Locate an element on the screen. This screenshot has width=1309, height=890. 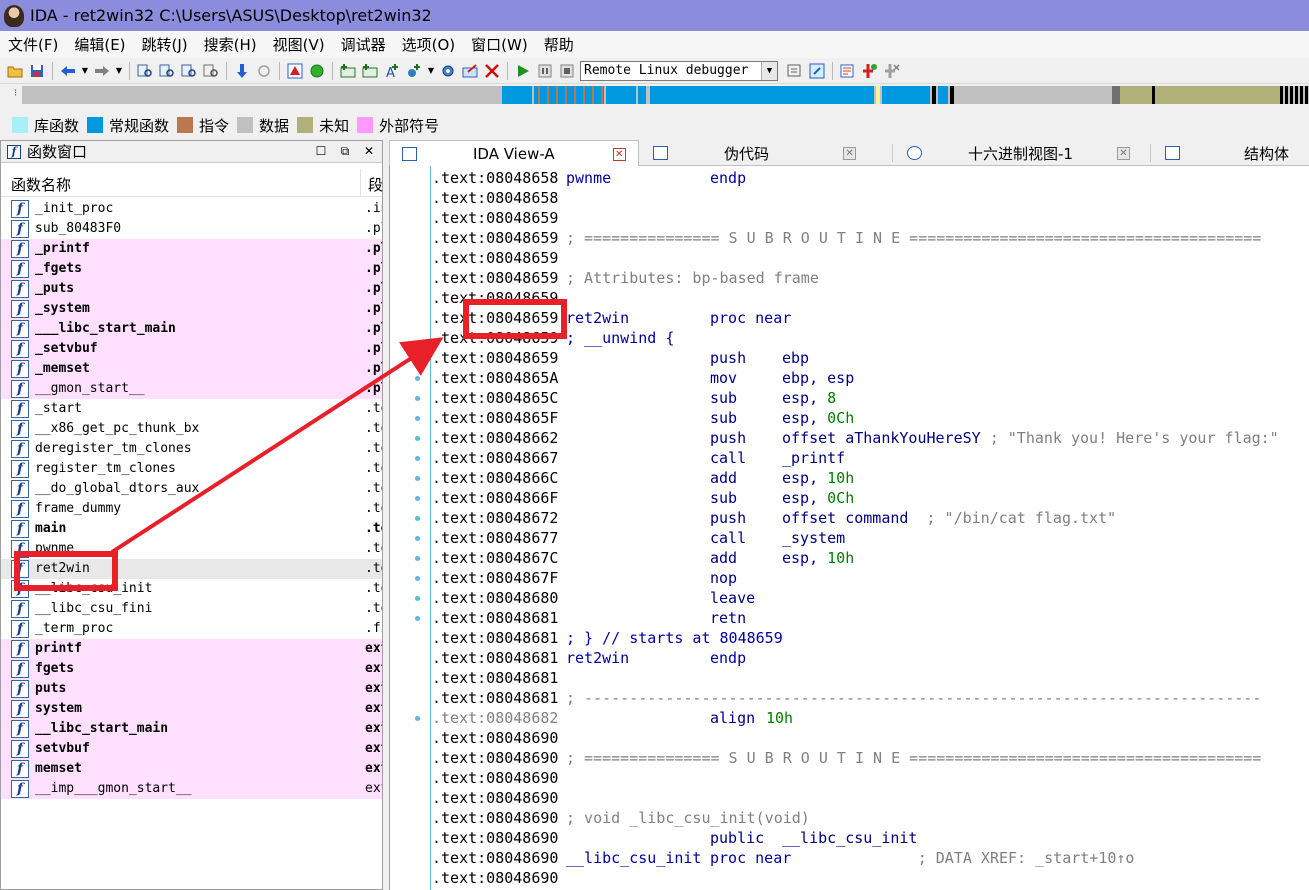
disasm-line: .text:0804865F sub esp, 0Ch is located at coordinates (849, 418).